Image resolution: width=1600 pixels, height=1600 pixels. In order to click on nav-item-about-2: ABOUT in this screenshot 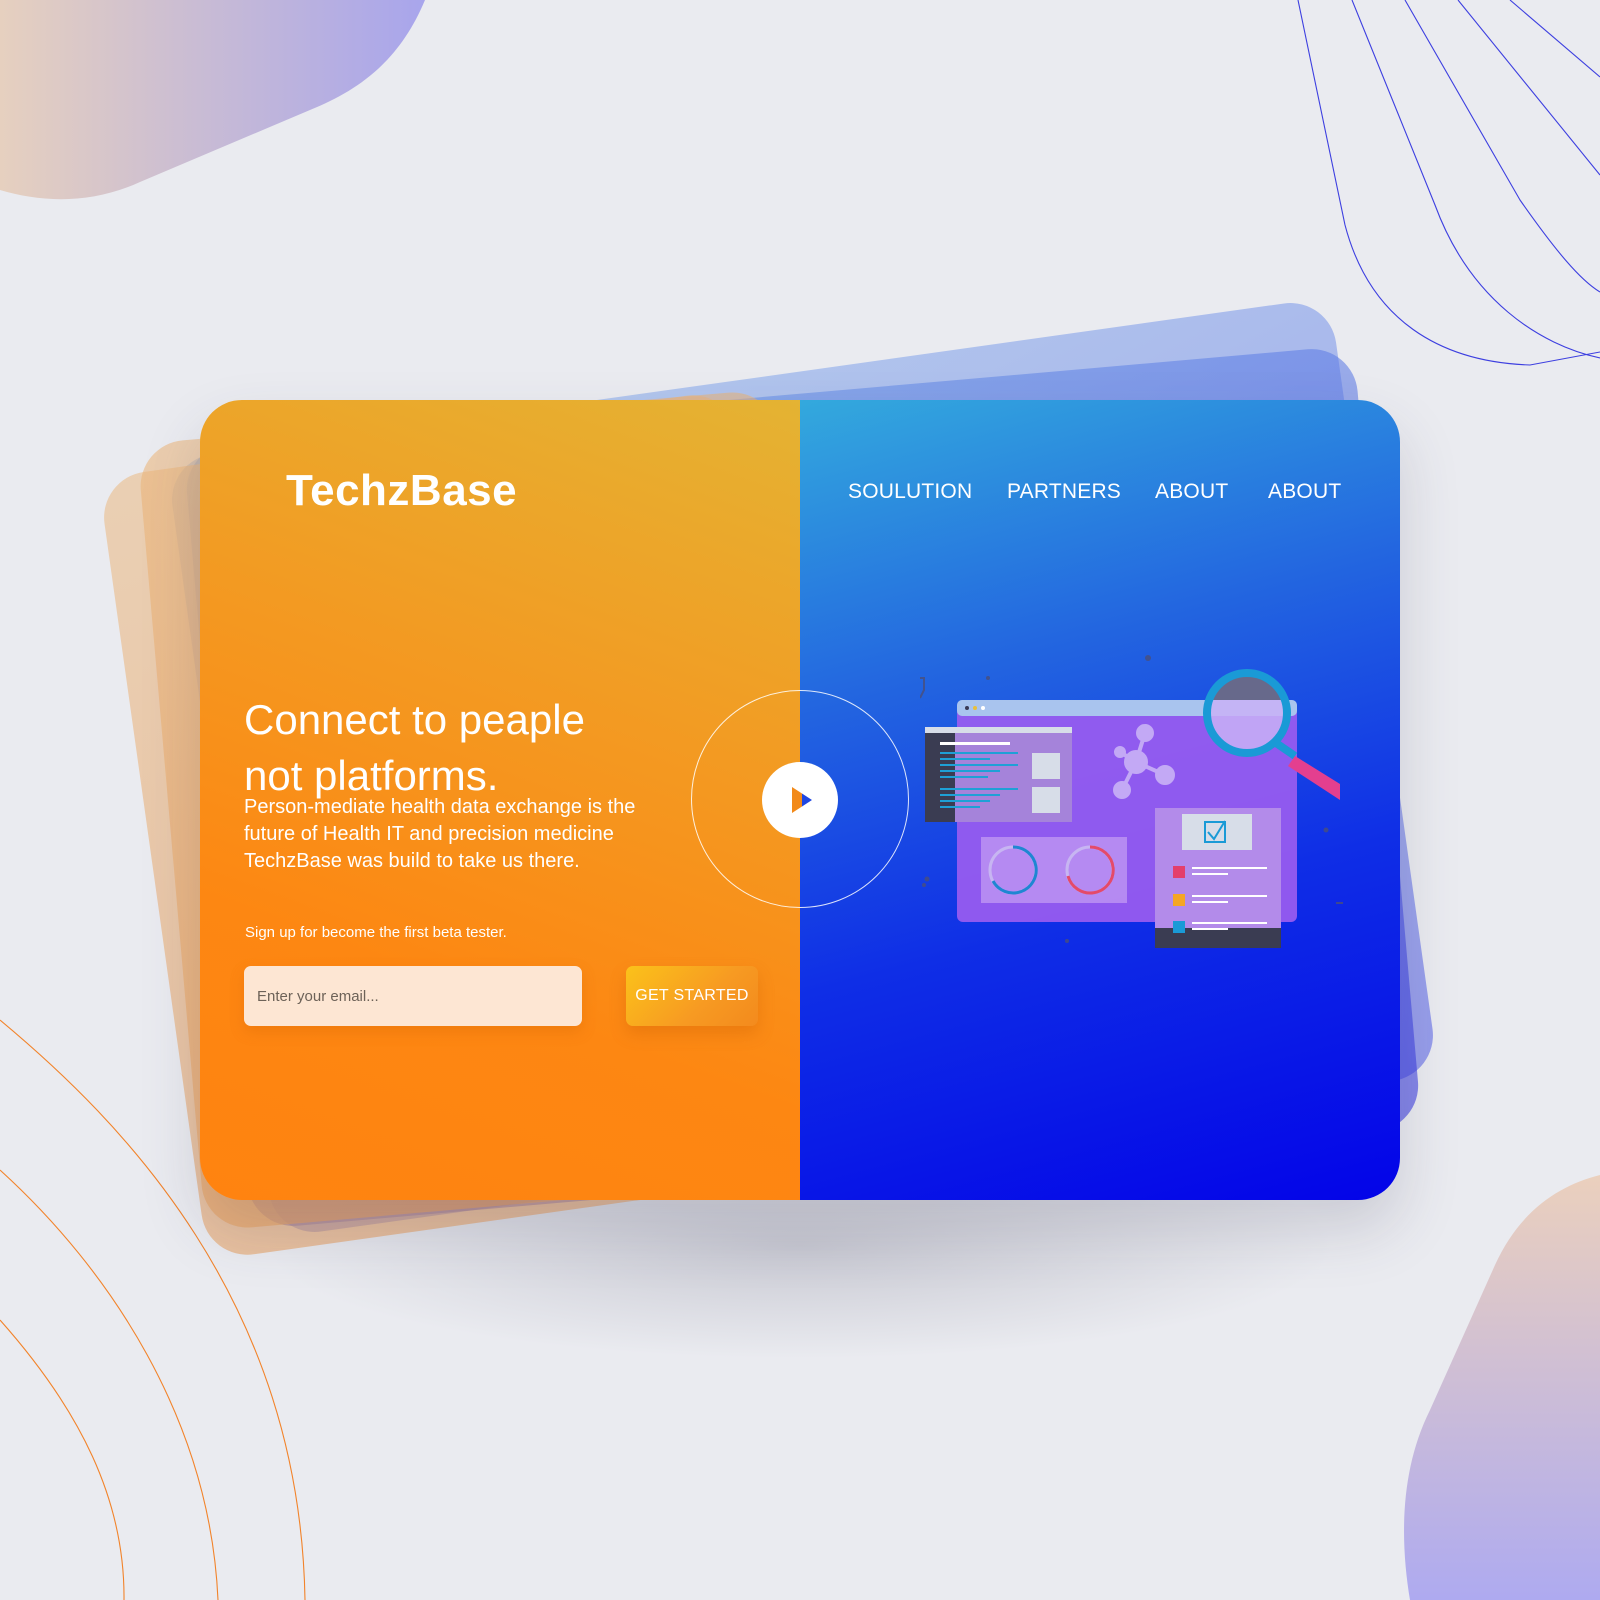, I will do `click(1304, 492)`.